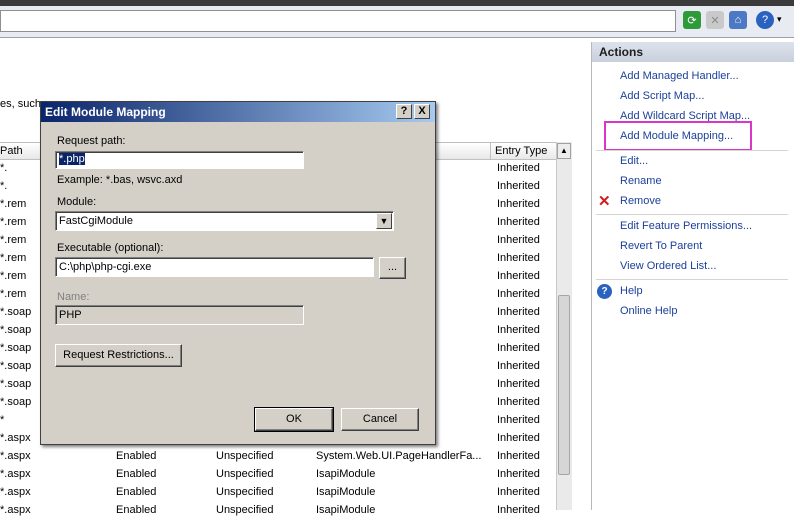 This screenshot has width=794, height=520. Describe the element at coordinates (96, 221) in the screenshot. I see `module-value: FastCgiModule` at that location.